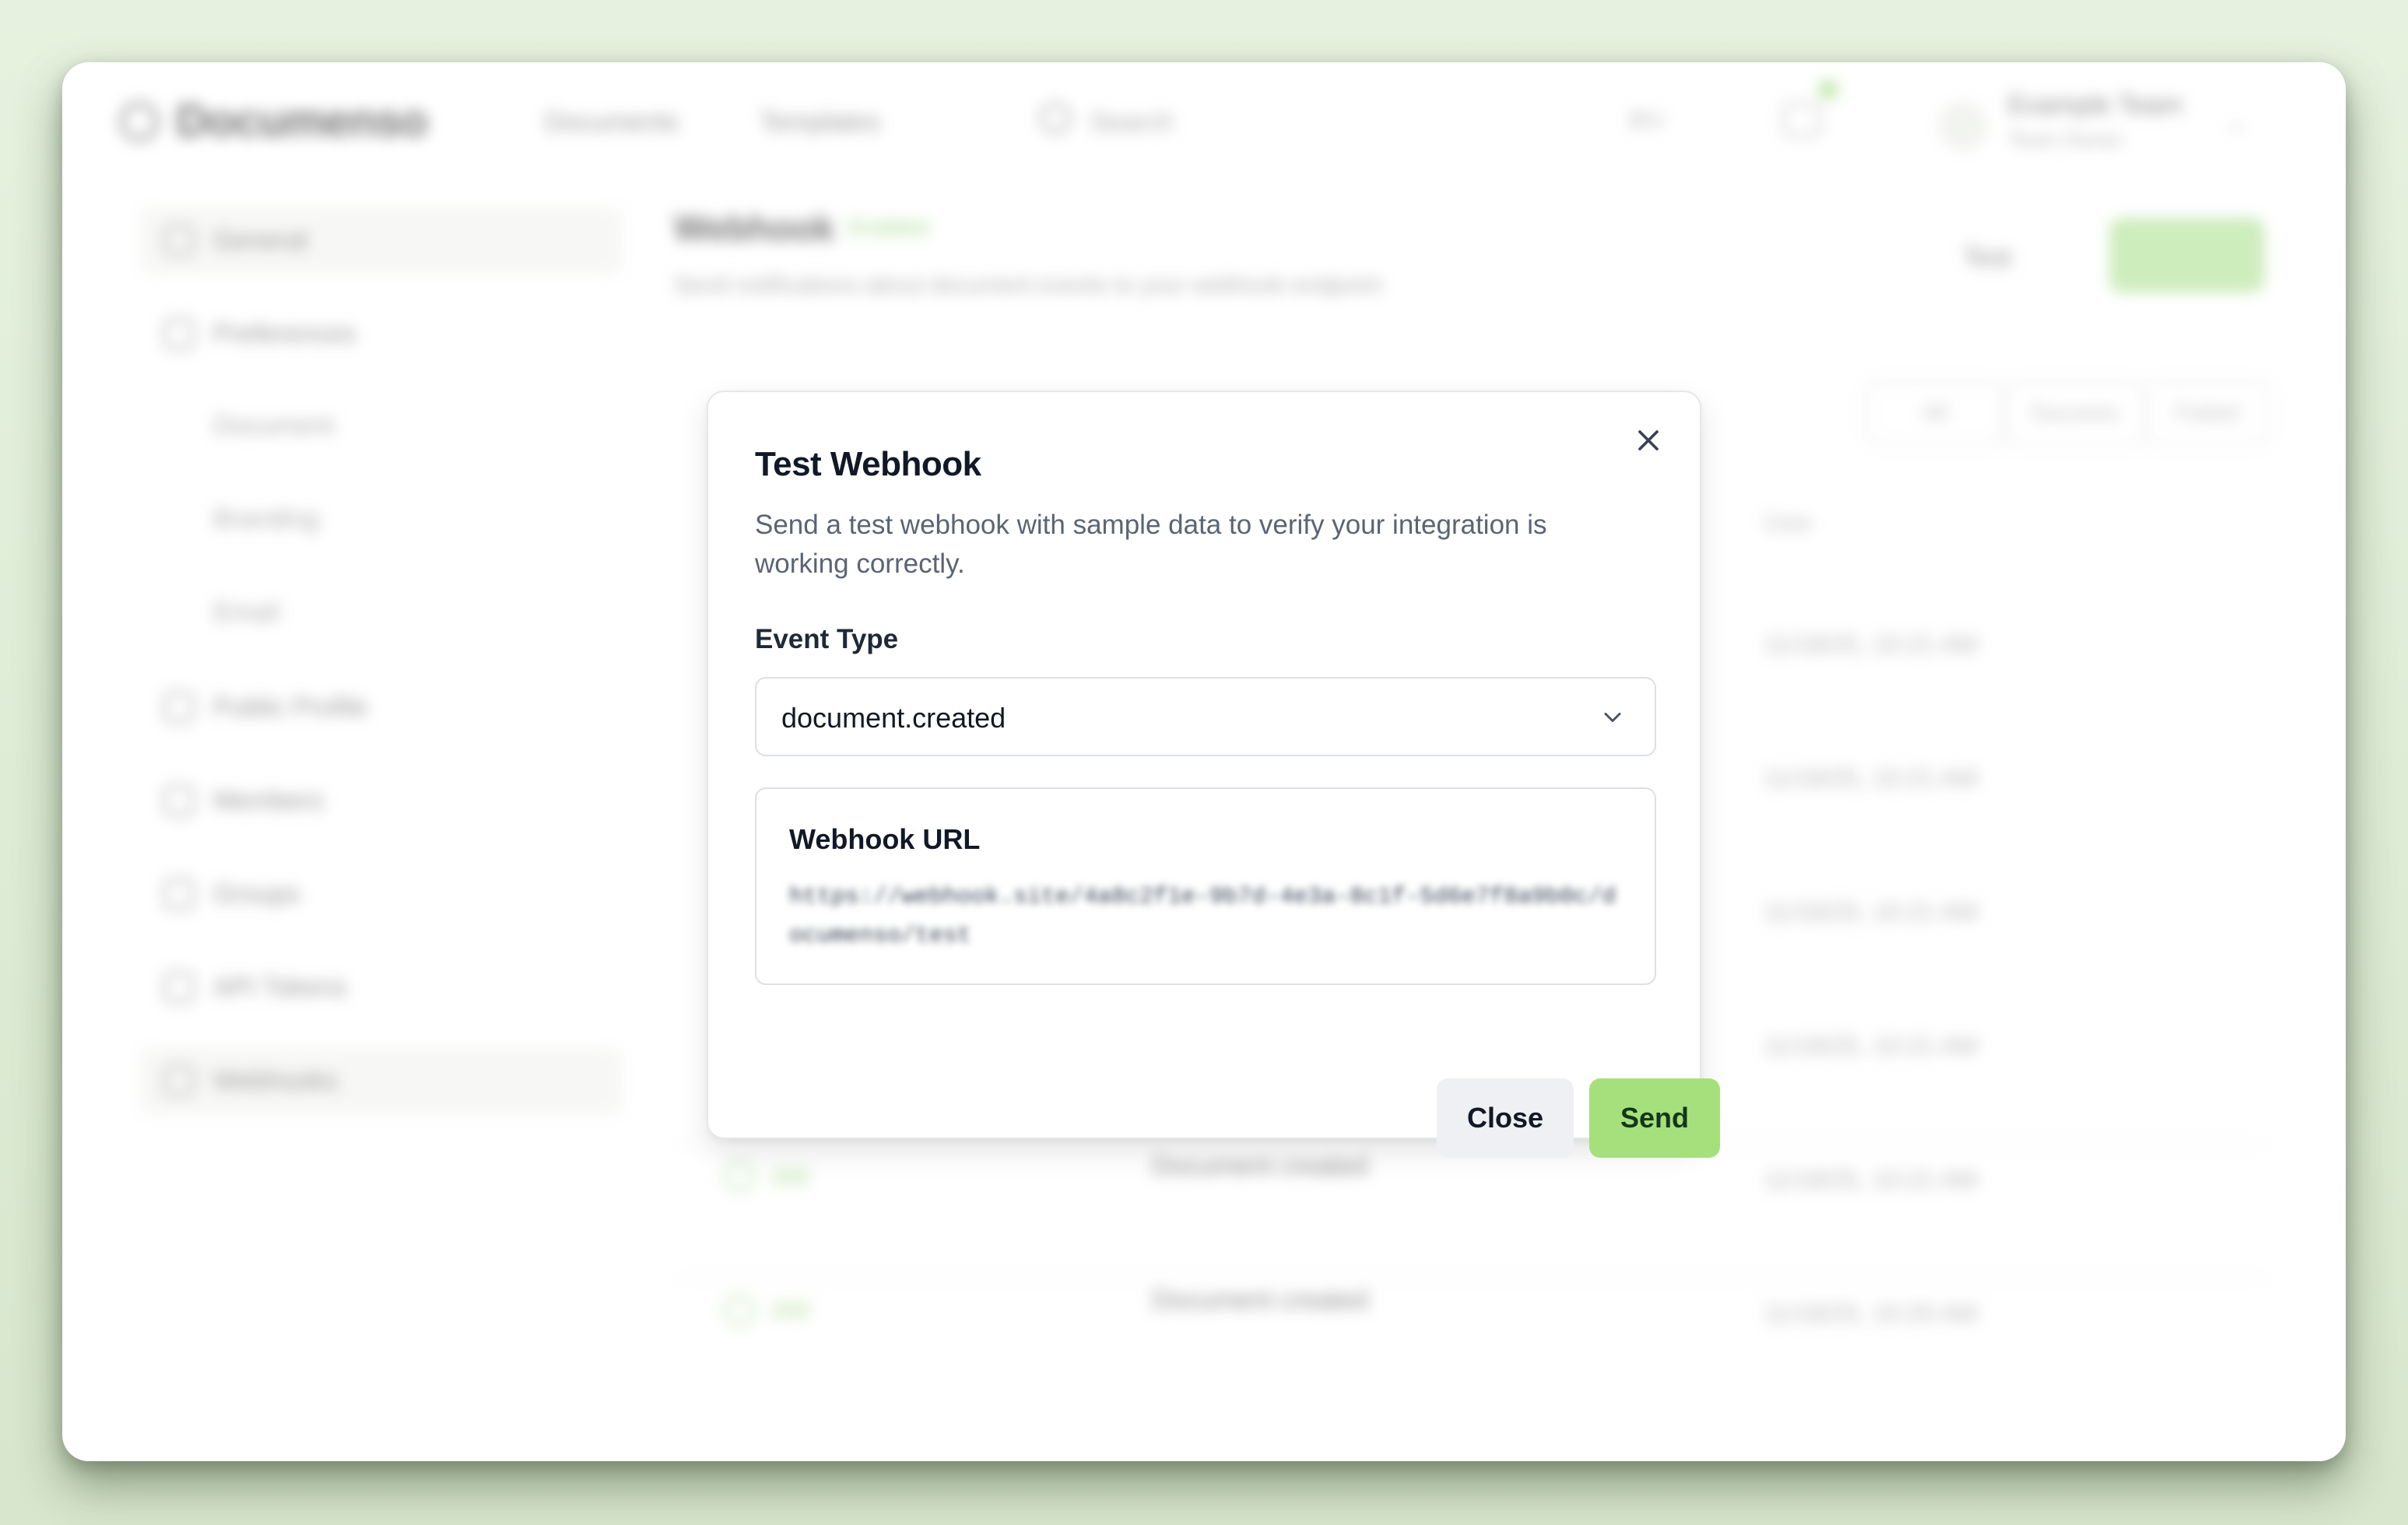  Describe the element at coordinates (1206, 716) in the screenshot. I see `event-type-select: document.created` at that location.